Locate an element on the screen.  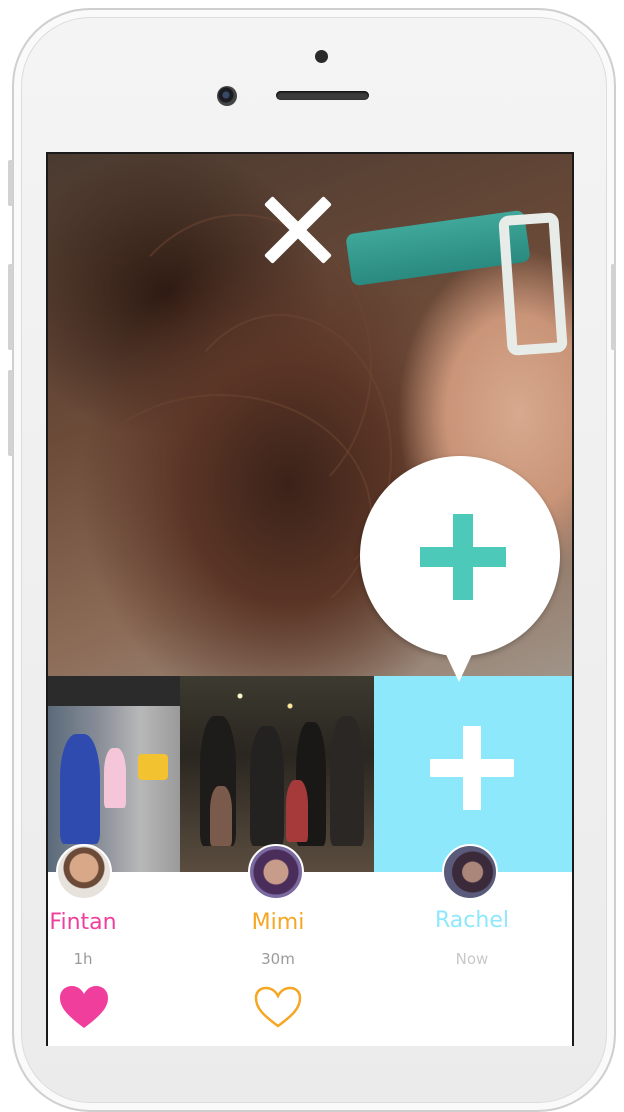
avatar-mimi is located at coordinates (276, 872).